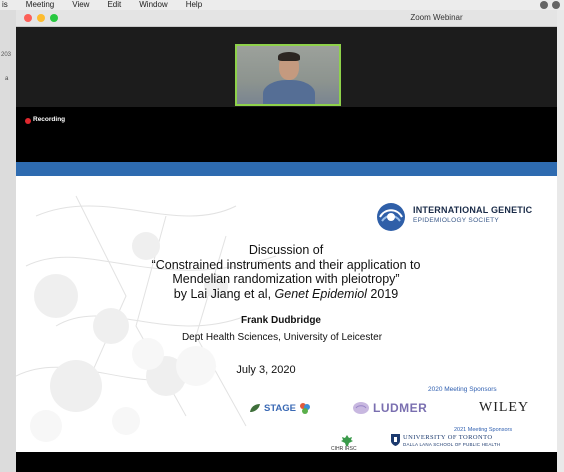  Describe the element at coordinates (289, 92) in the screenshot. I see `speaker-body` at that location.